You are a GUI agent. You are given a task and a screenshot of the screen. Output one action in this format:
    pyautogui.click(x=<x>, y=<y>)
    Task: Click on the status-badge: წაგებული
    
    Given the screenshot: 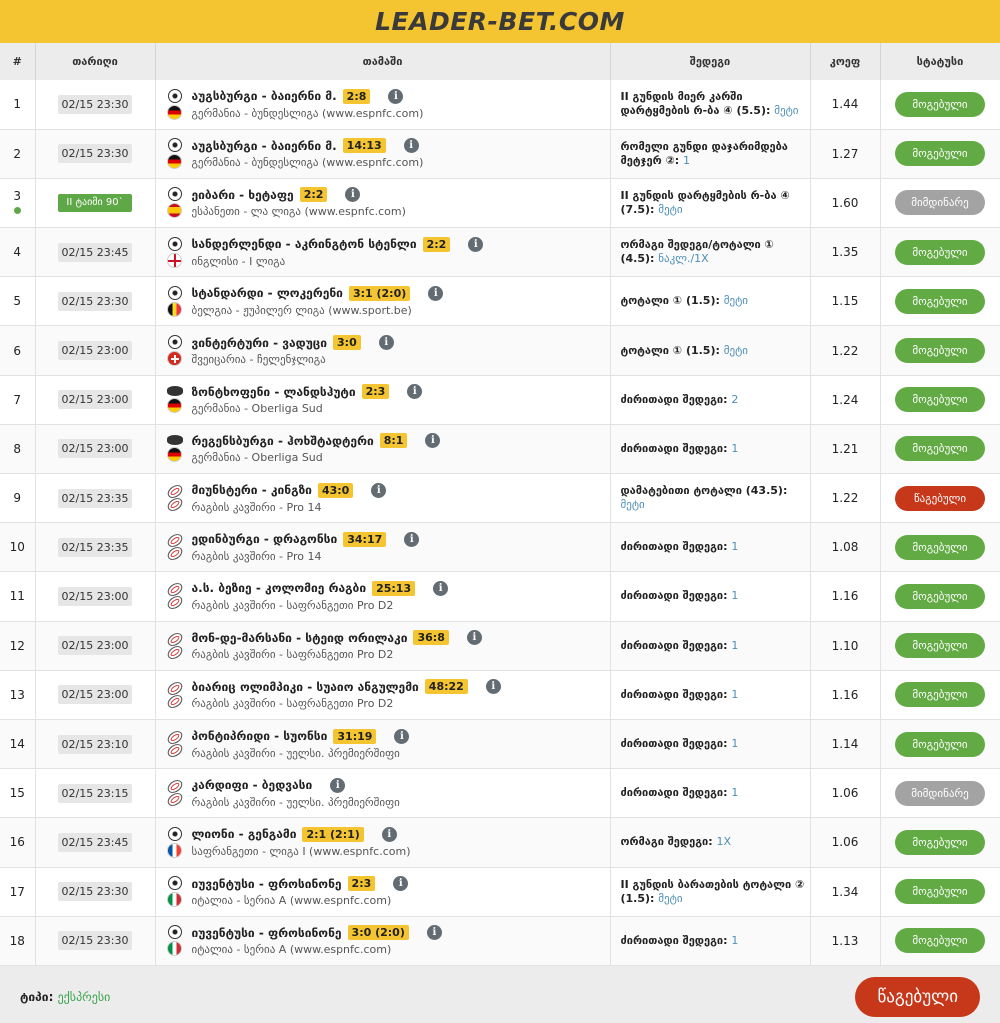 What is the action you would take?
    pyautogui.click(x=940, y=498)
    